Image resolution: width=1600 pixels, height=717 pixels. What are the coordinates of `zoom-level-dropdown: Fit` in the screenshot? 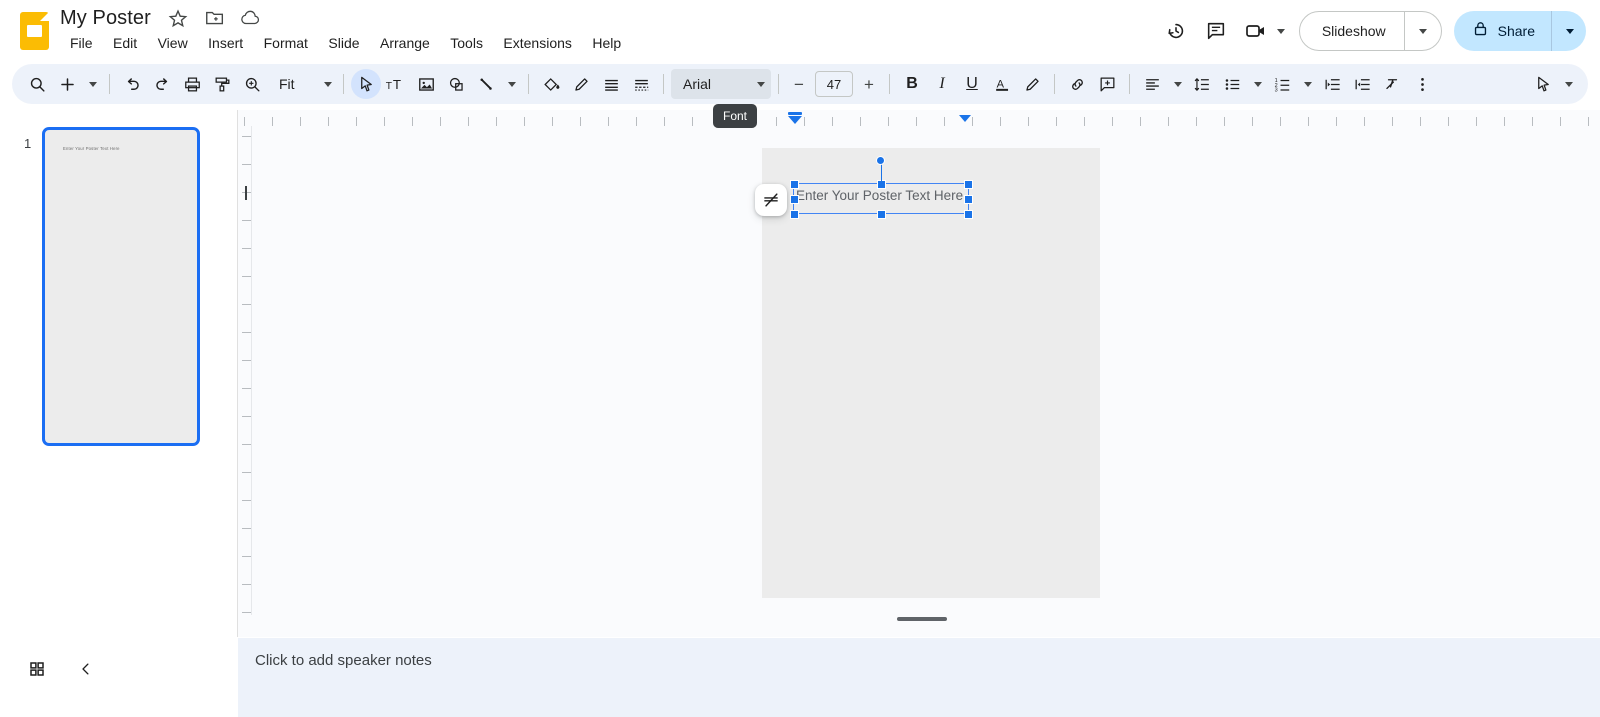 It's located at (301, 84).